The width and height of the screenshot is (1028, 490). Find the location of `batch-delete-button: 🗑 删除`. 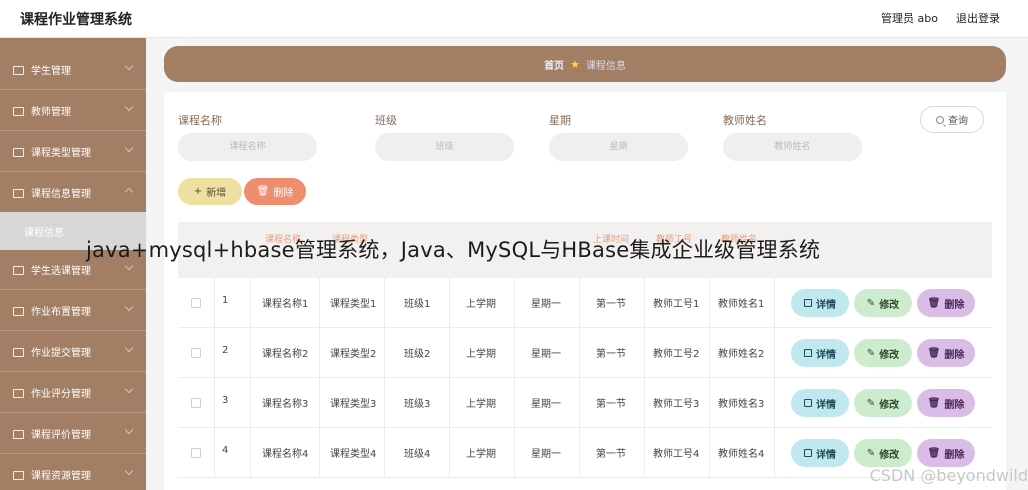

batch-delete-button: 🗑 删除 is located at coordinates (275, 191).